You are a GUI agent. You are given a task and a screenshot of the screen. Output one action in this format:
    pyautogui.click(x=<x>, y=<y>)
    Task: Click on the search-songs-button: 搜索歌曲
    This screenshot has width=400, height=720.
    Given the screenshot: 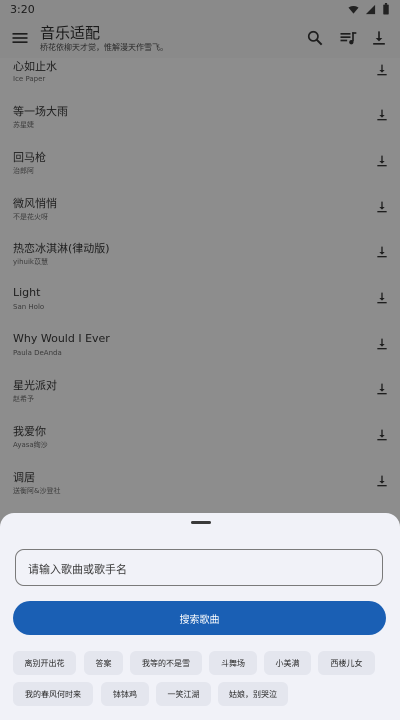 What is the action you would take?
    pyautogui.click(x=199, y=618)
    